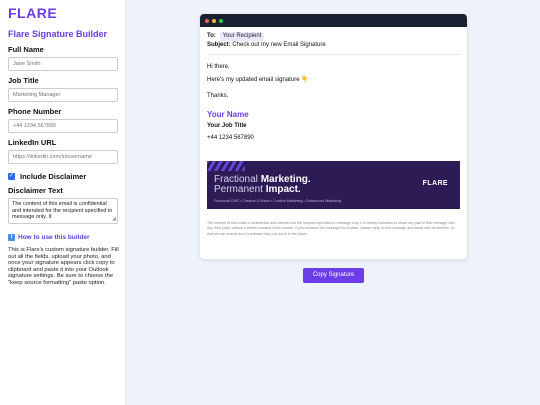 The image size is (540, 405). What do you see at coordinates (228, 114) in the screenshot?
I see `signature-name: Your Name` at bounding box center [228, 114].